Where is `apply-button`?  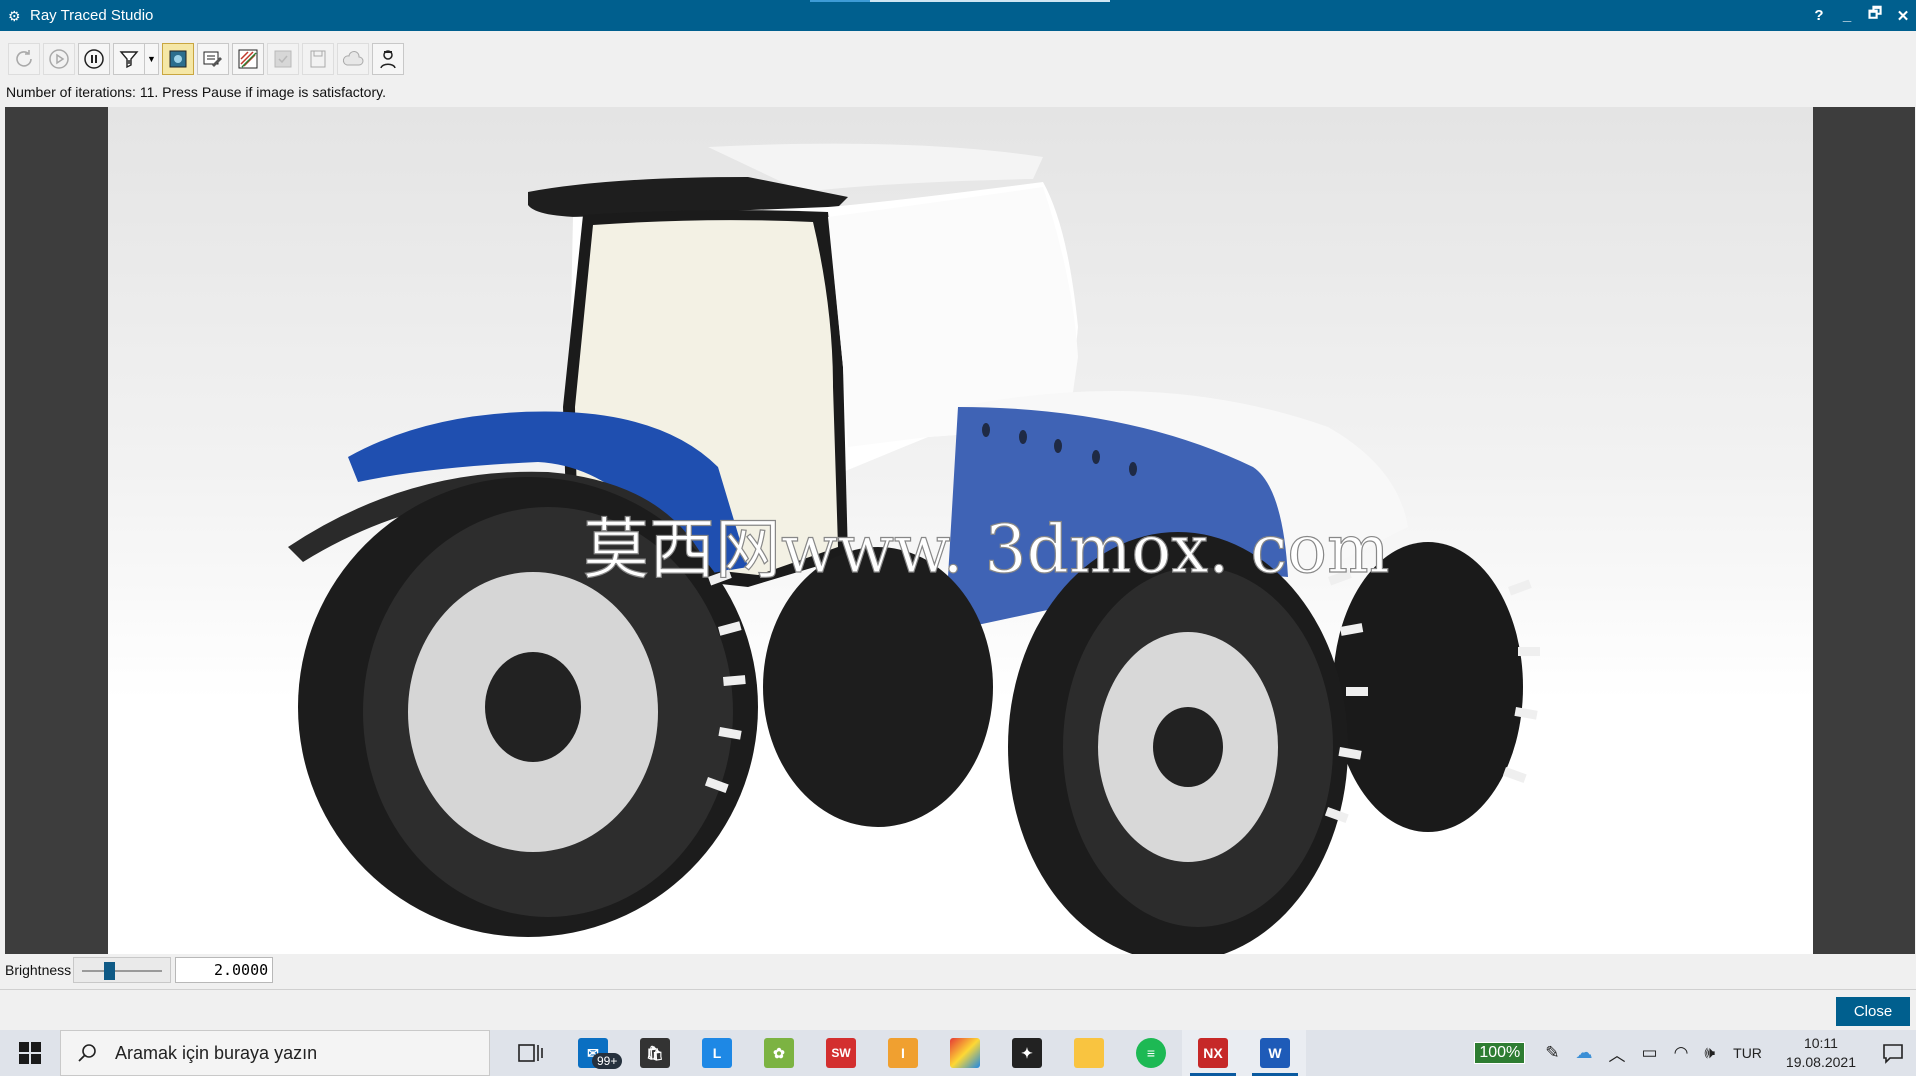
apply-button is located at coordinates (283, 59).